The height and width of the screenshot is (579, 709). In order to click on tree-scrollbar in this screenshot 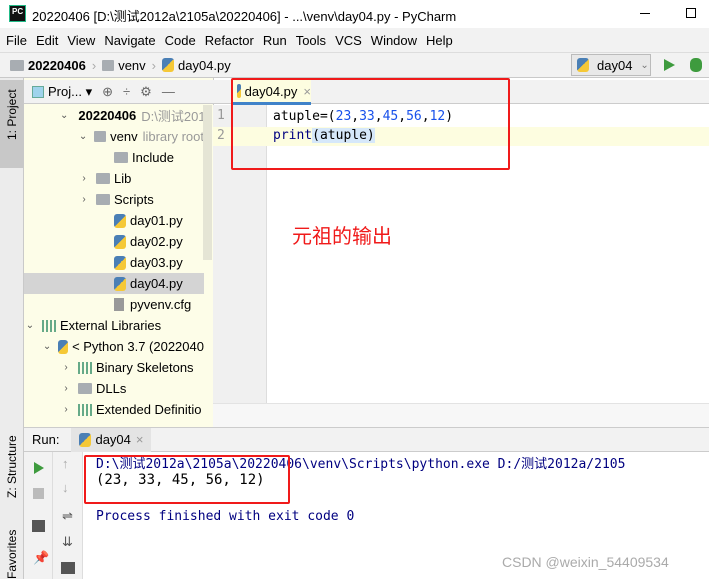, I will do `click(207, 182)`.